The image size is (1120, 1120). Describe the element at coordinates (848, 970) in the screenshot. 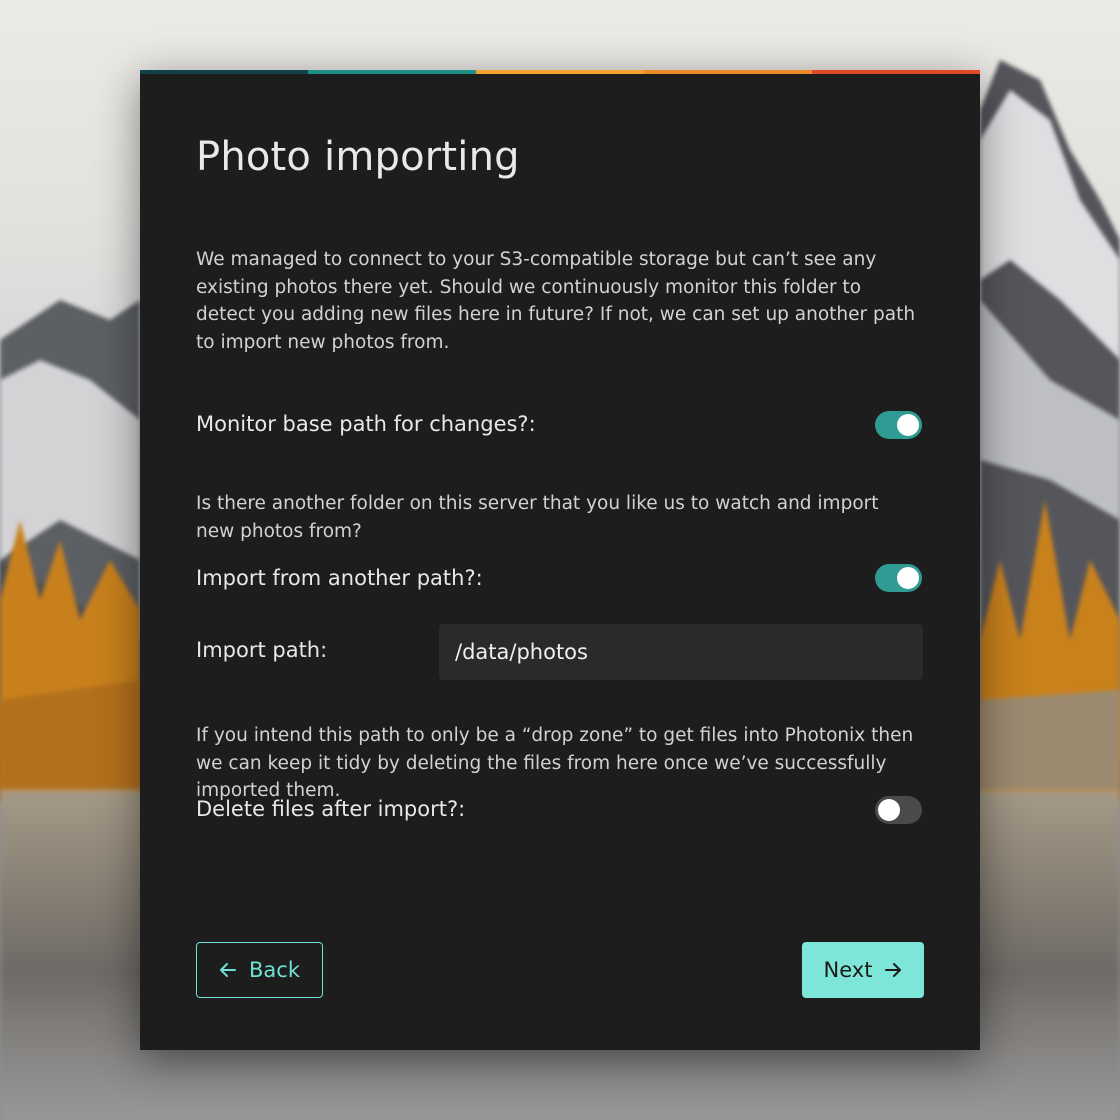

I see `next-label: Next` at that location.